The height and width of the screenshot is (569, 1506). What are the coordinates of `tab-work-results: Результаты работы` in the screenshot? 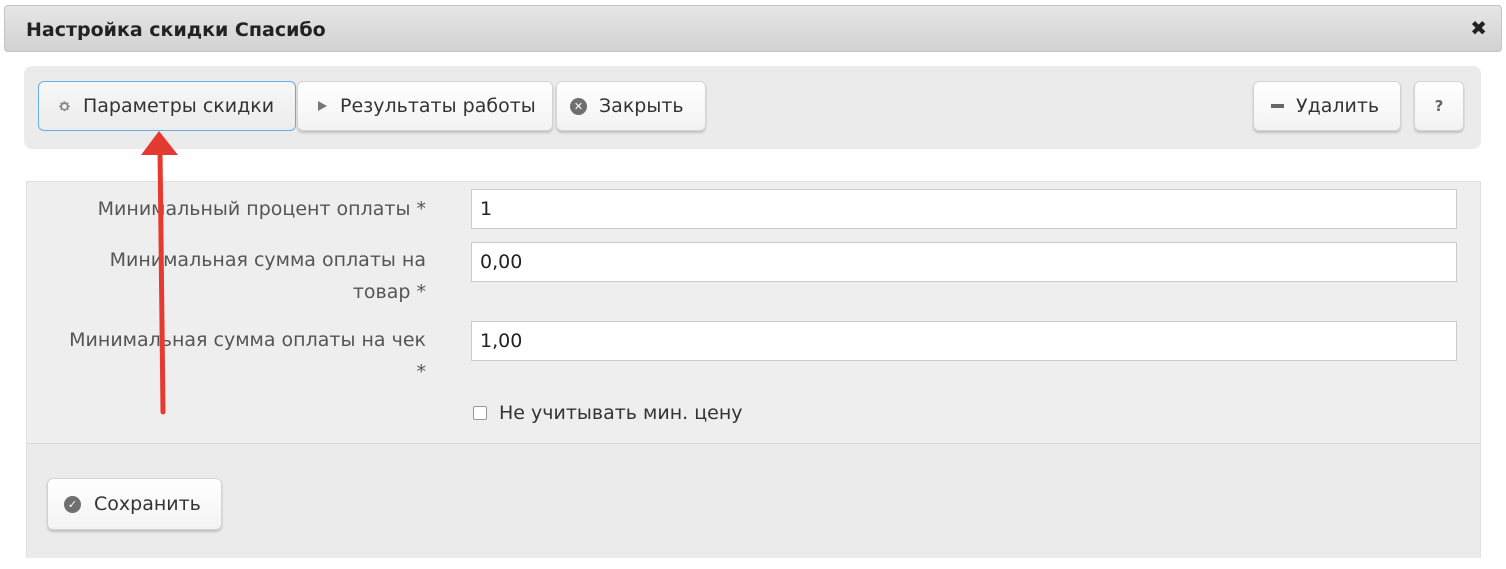 It's located at (425, 106).